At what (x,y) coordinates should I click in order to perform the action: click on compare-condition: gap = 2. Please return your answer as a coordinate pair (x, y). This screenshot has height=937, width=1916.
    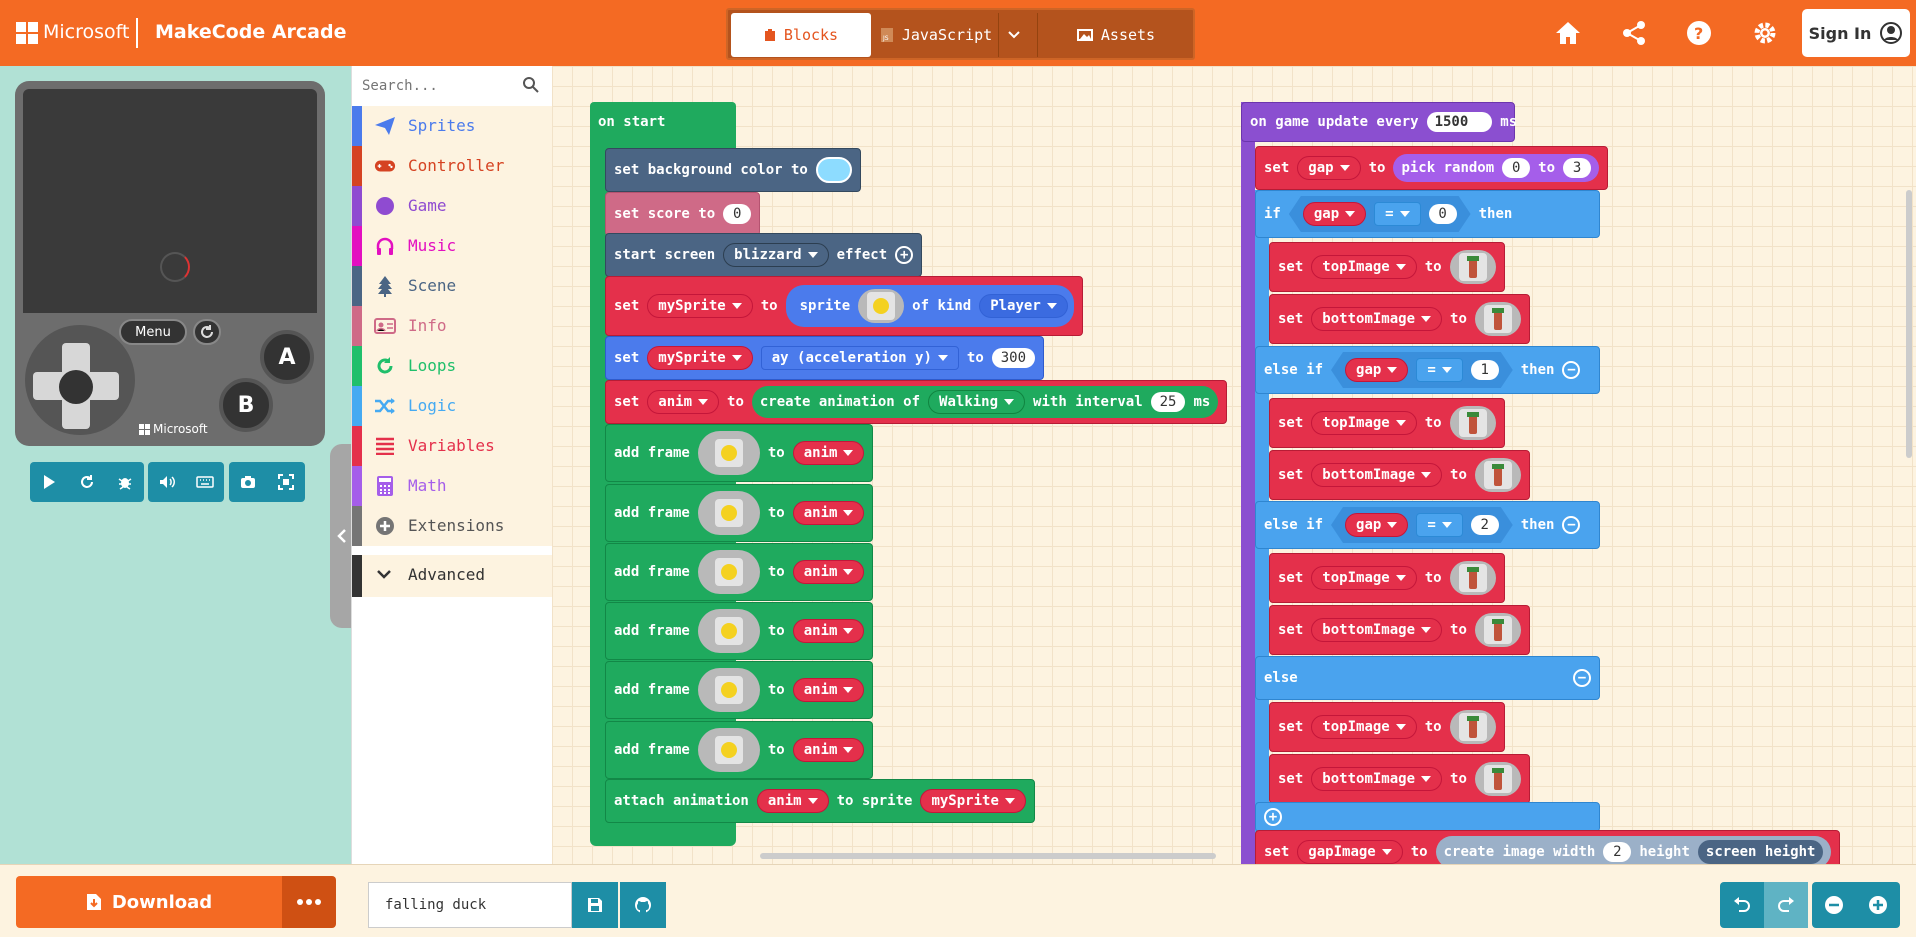
    Looking at the image, I should click on (1422, 525).